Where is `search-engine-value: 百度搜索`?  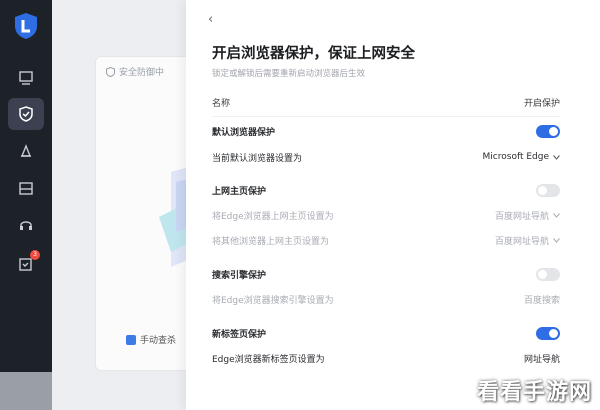
search-engine-value: 百度搜索 is located at coordinates (541, 300).